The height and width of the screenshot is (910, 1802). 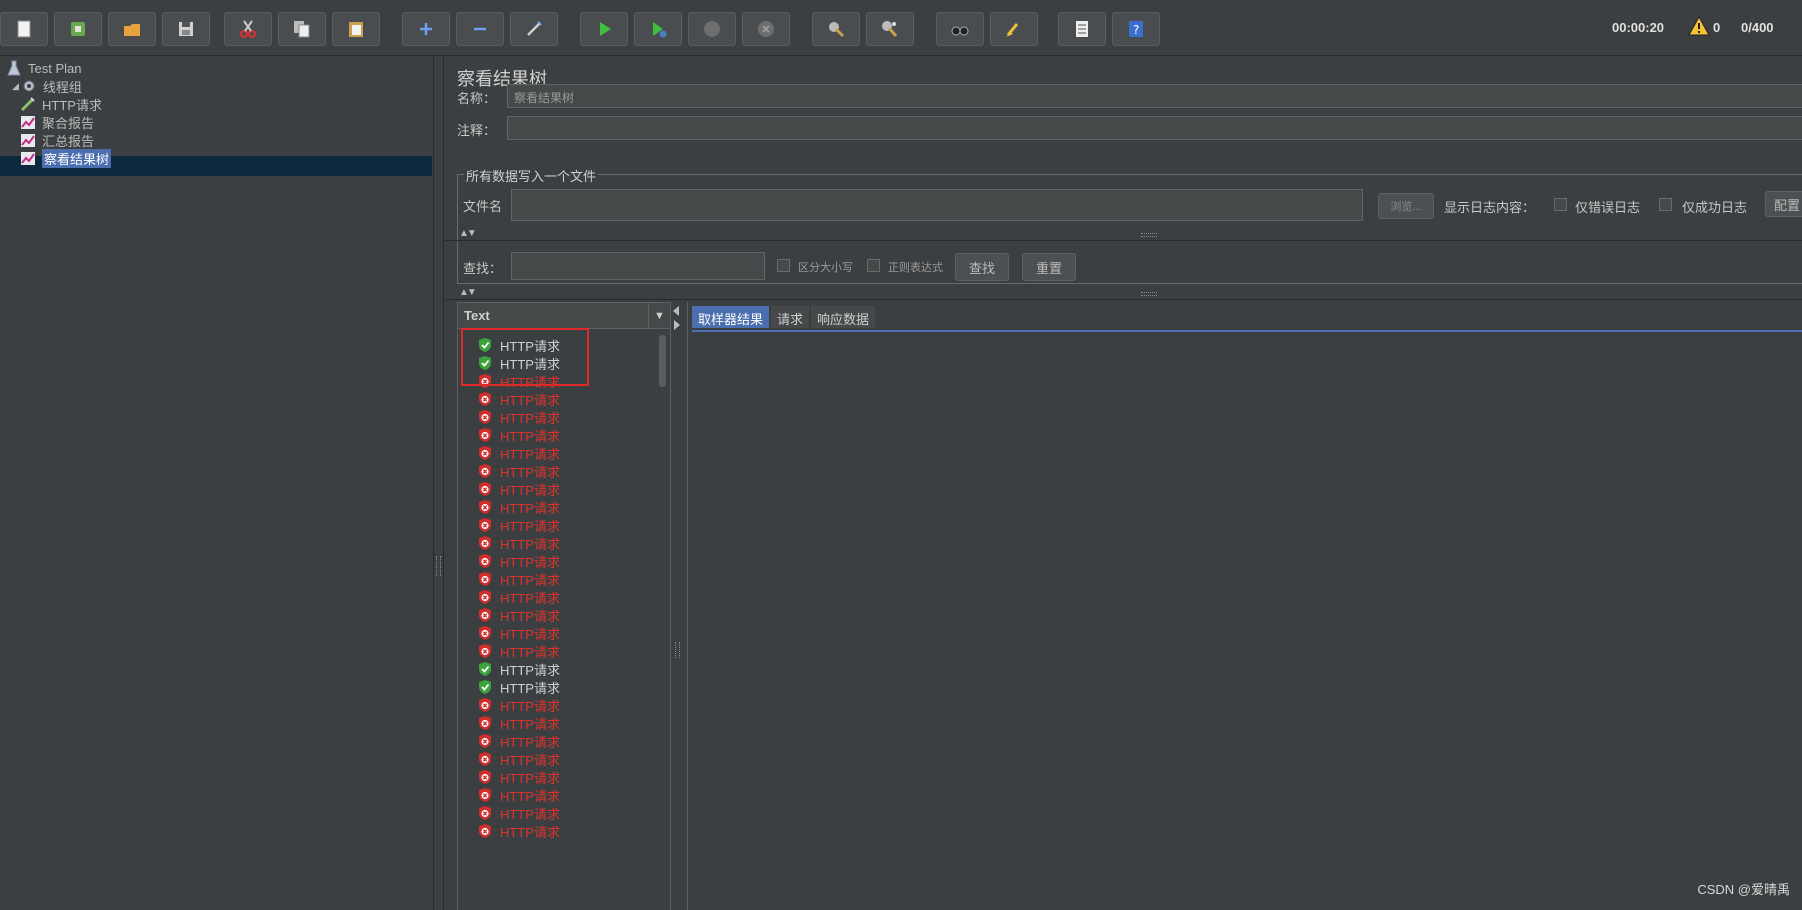 I want to click on minus-icon, so click(x=480, y=29).